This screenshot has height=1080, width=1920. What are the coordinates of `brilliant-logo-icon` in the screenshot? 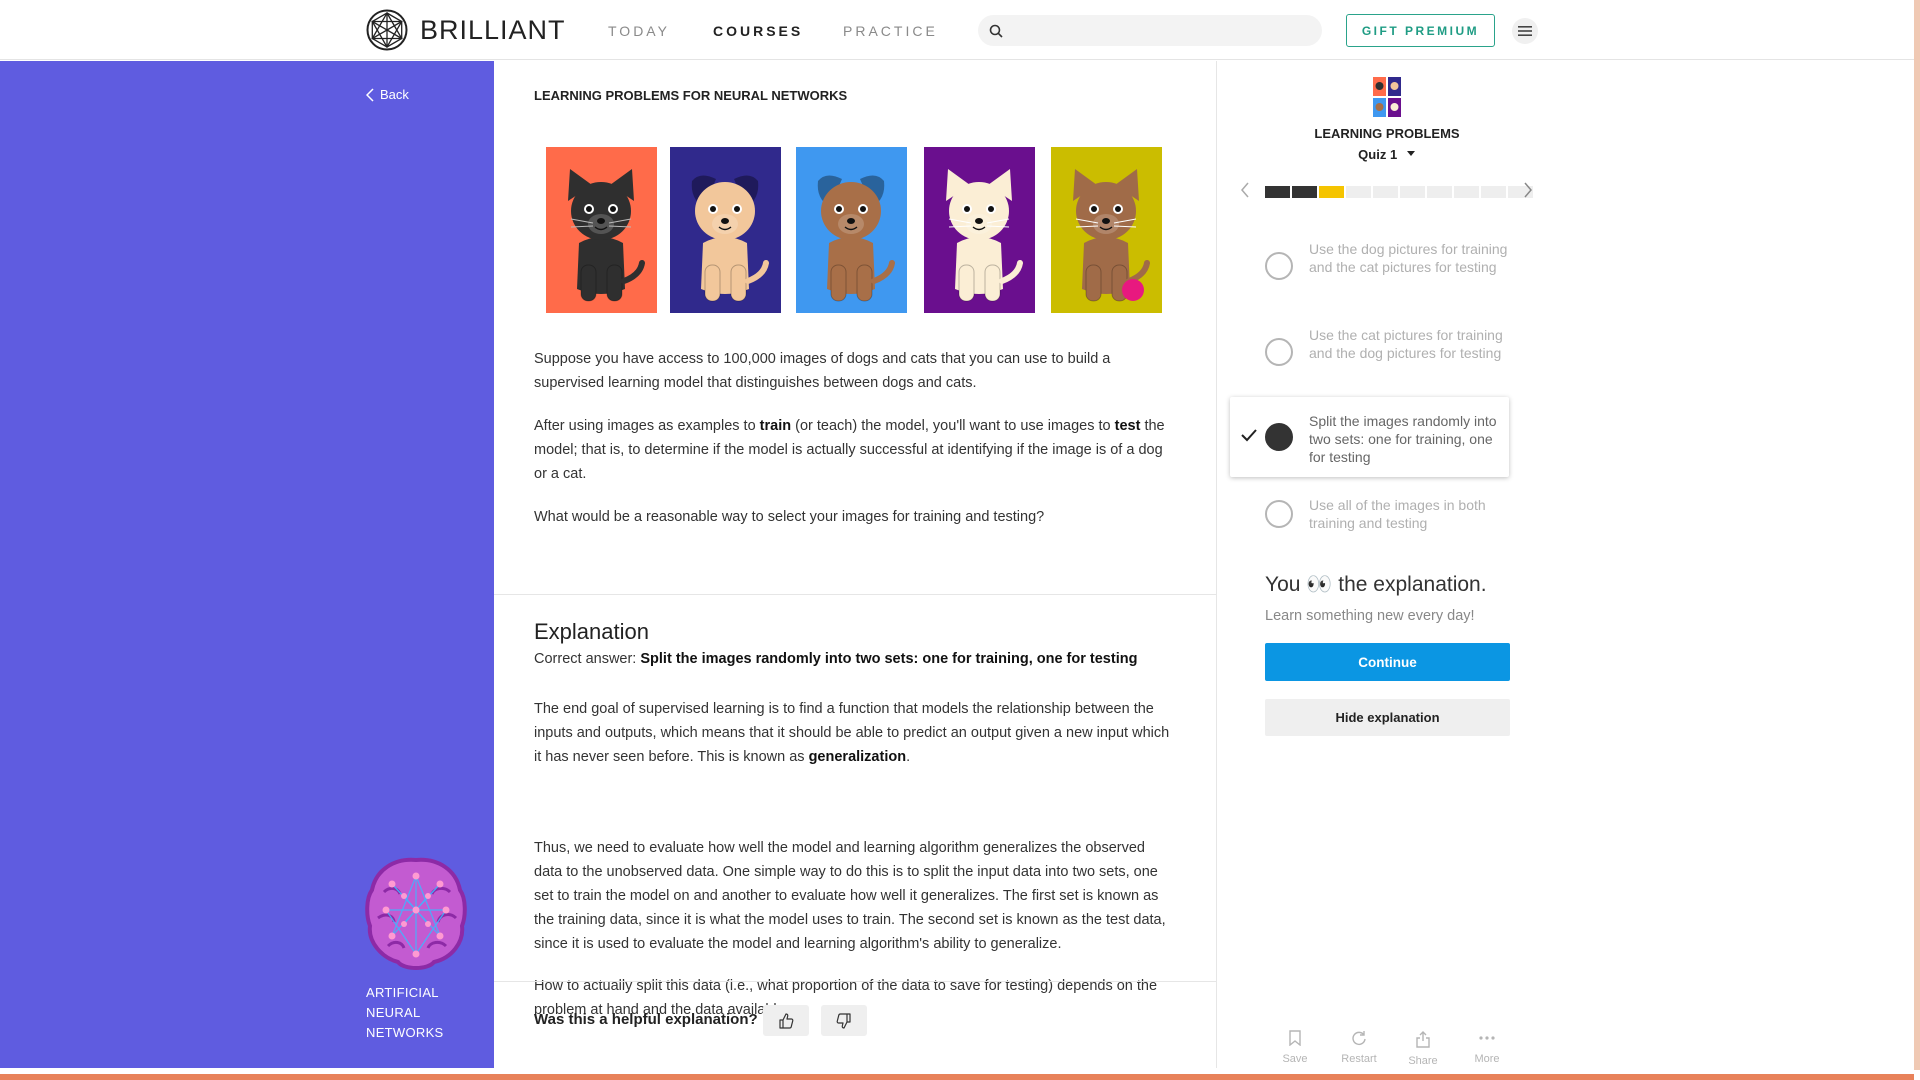 It's located at (387, 30).